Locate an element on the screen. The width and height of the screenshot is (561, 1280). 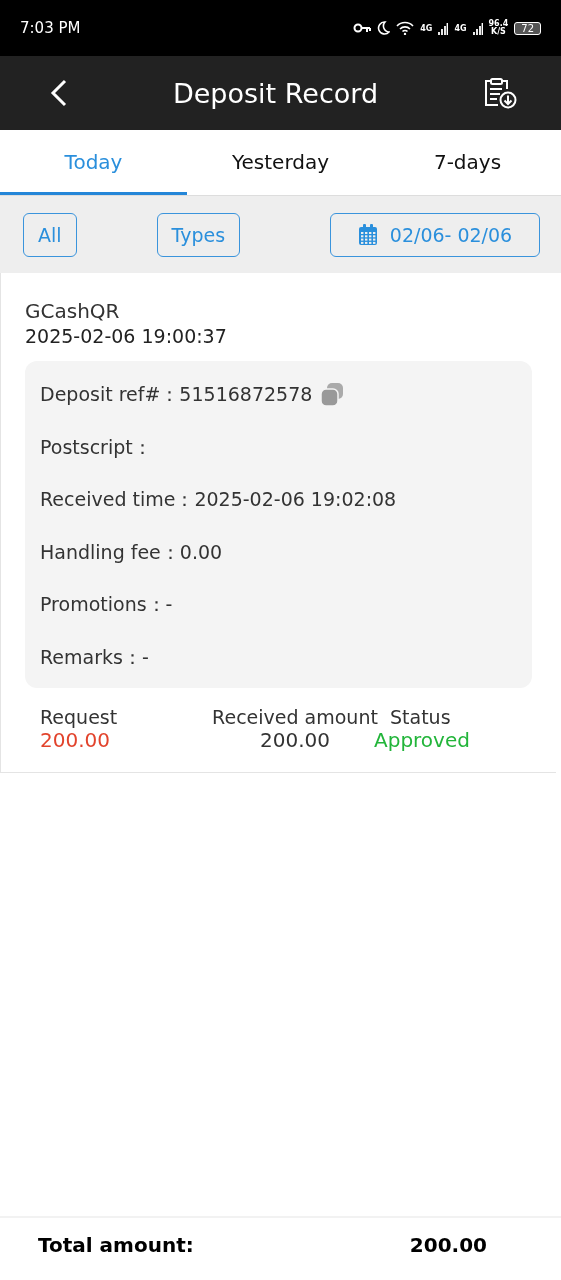
total-label: Total amount: is located at coordinates (116, 1245).